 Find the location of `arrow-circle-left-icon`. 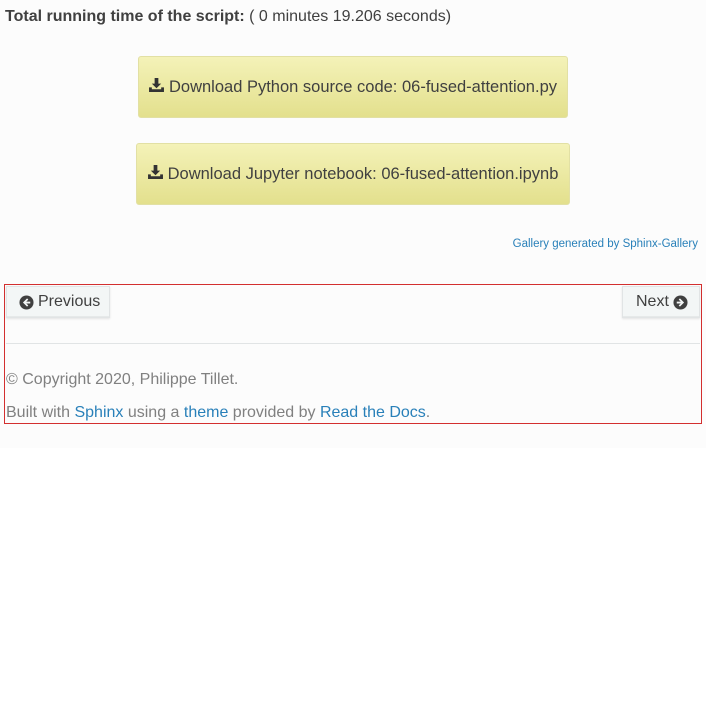

arrow-circle-left-icon is located at coordinates (26, 302).